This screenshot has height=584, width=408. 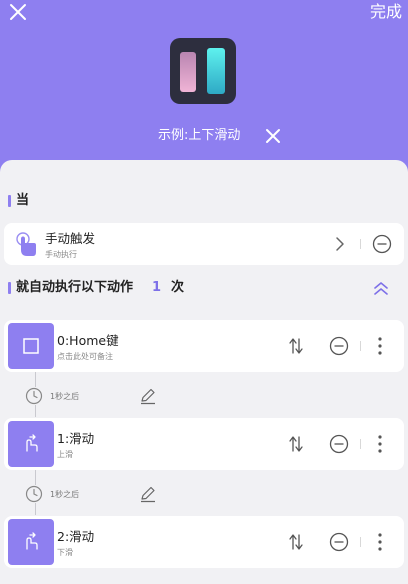 What do you see at coordinates (75, 287) in the screenshot?
I see `action-section-title: 就自动执行以下动作` at bounding box center [75, 287].